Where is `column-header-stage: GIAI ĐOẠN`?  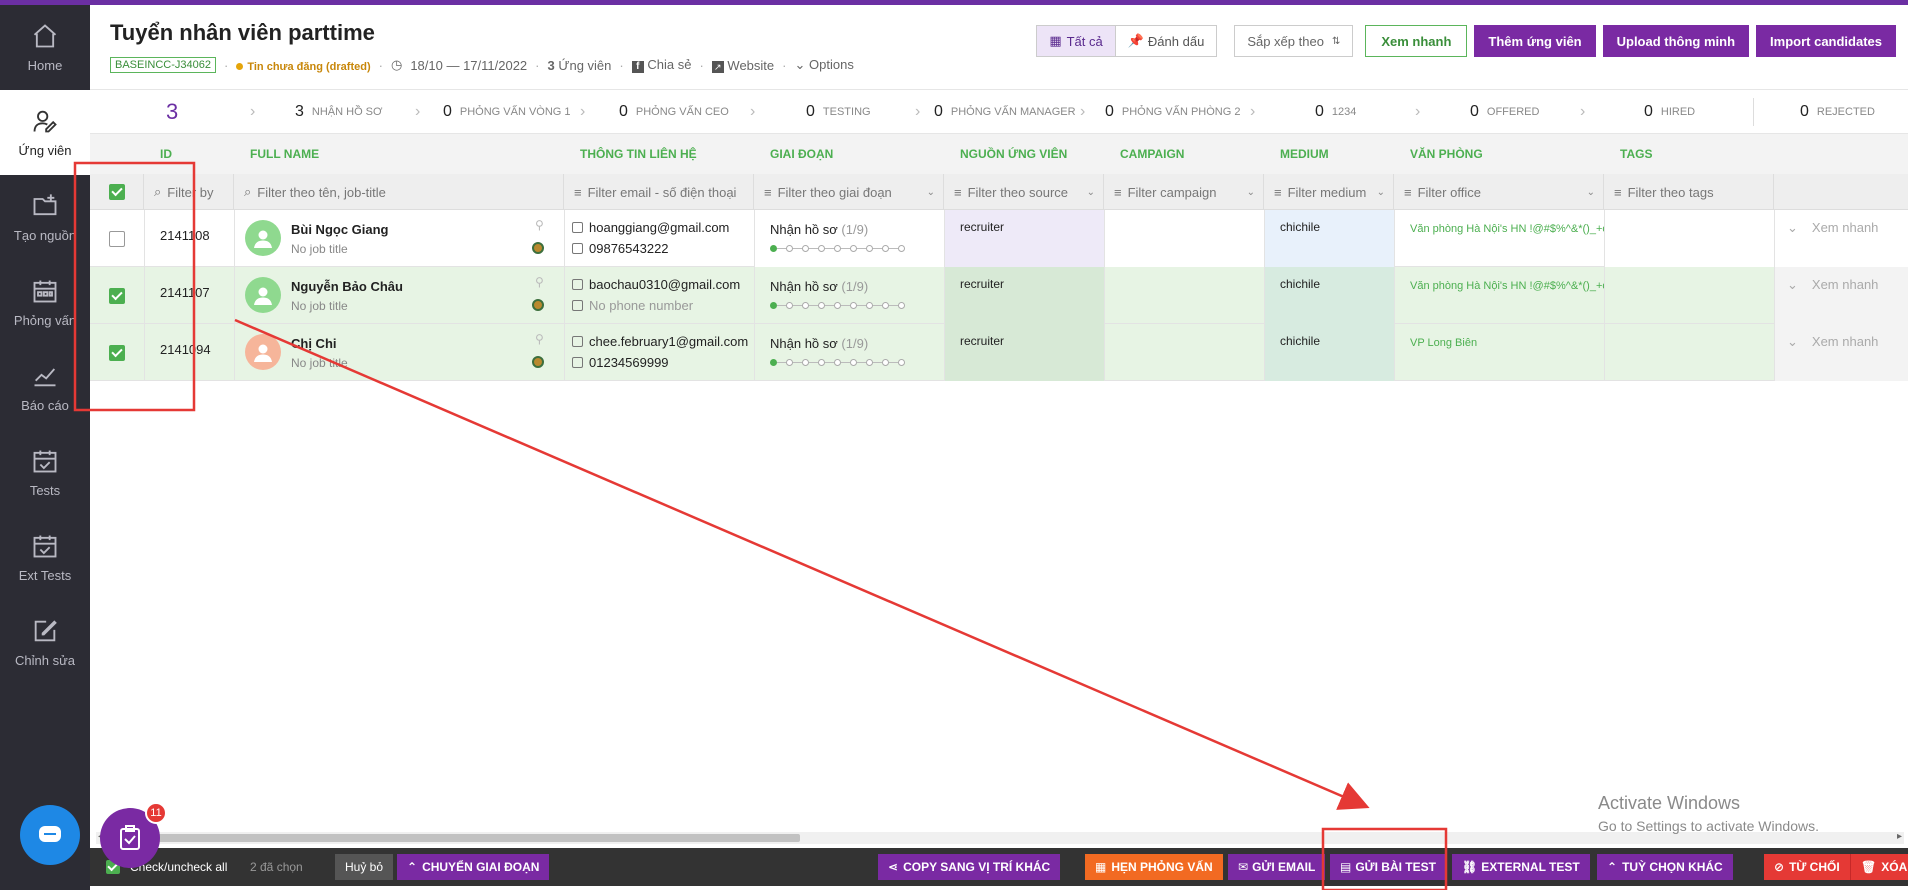 column-header-stage: GIAI ĐOẠN is located at coordinates (801, 154).